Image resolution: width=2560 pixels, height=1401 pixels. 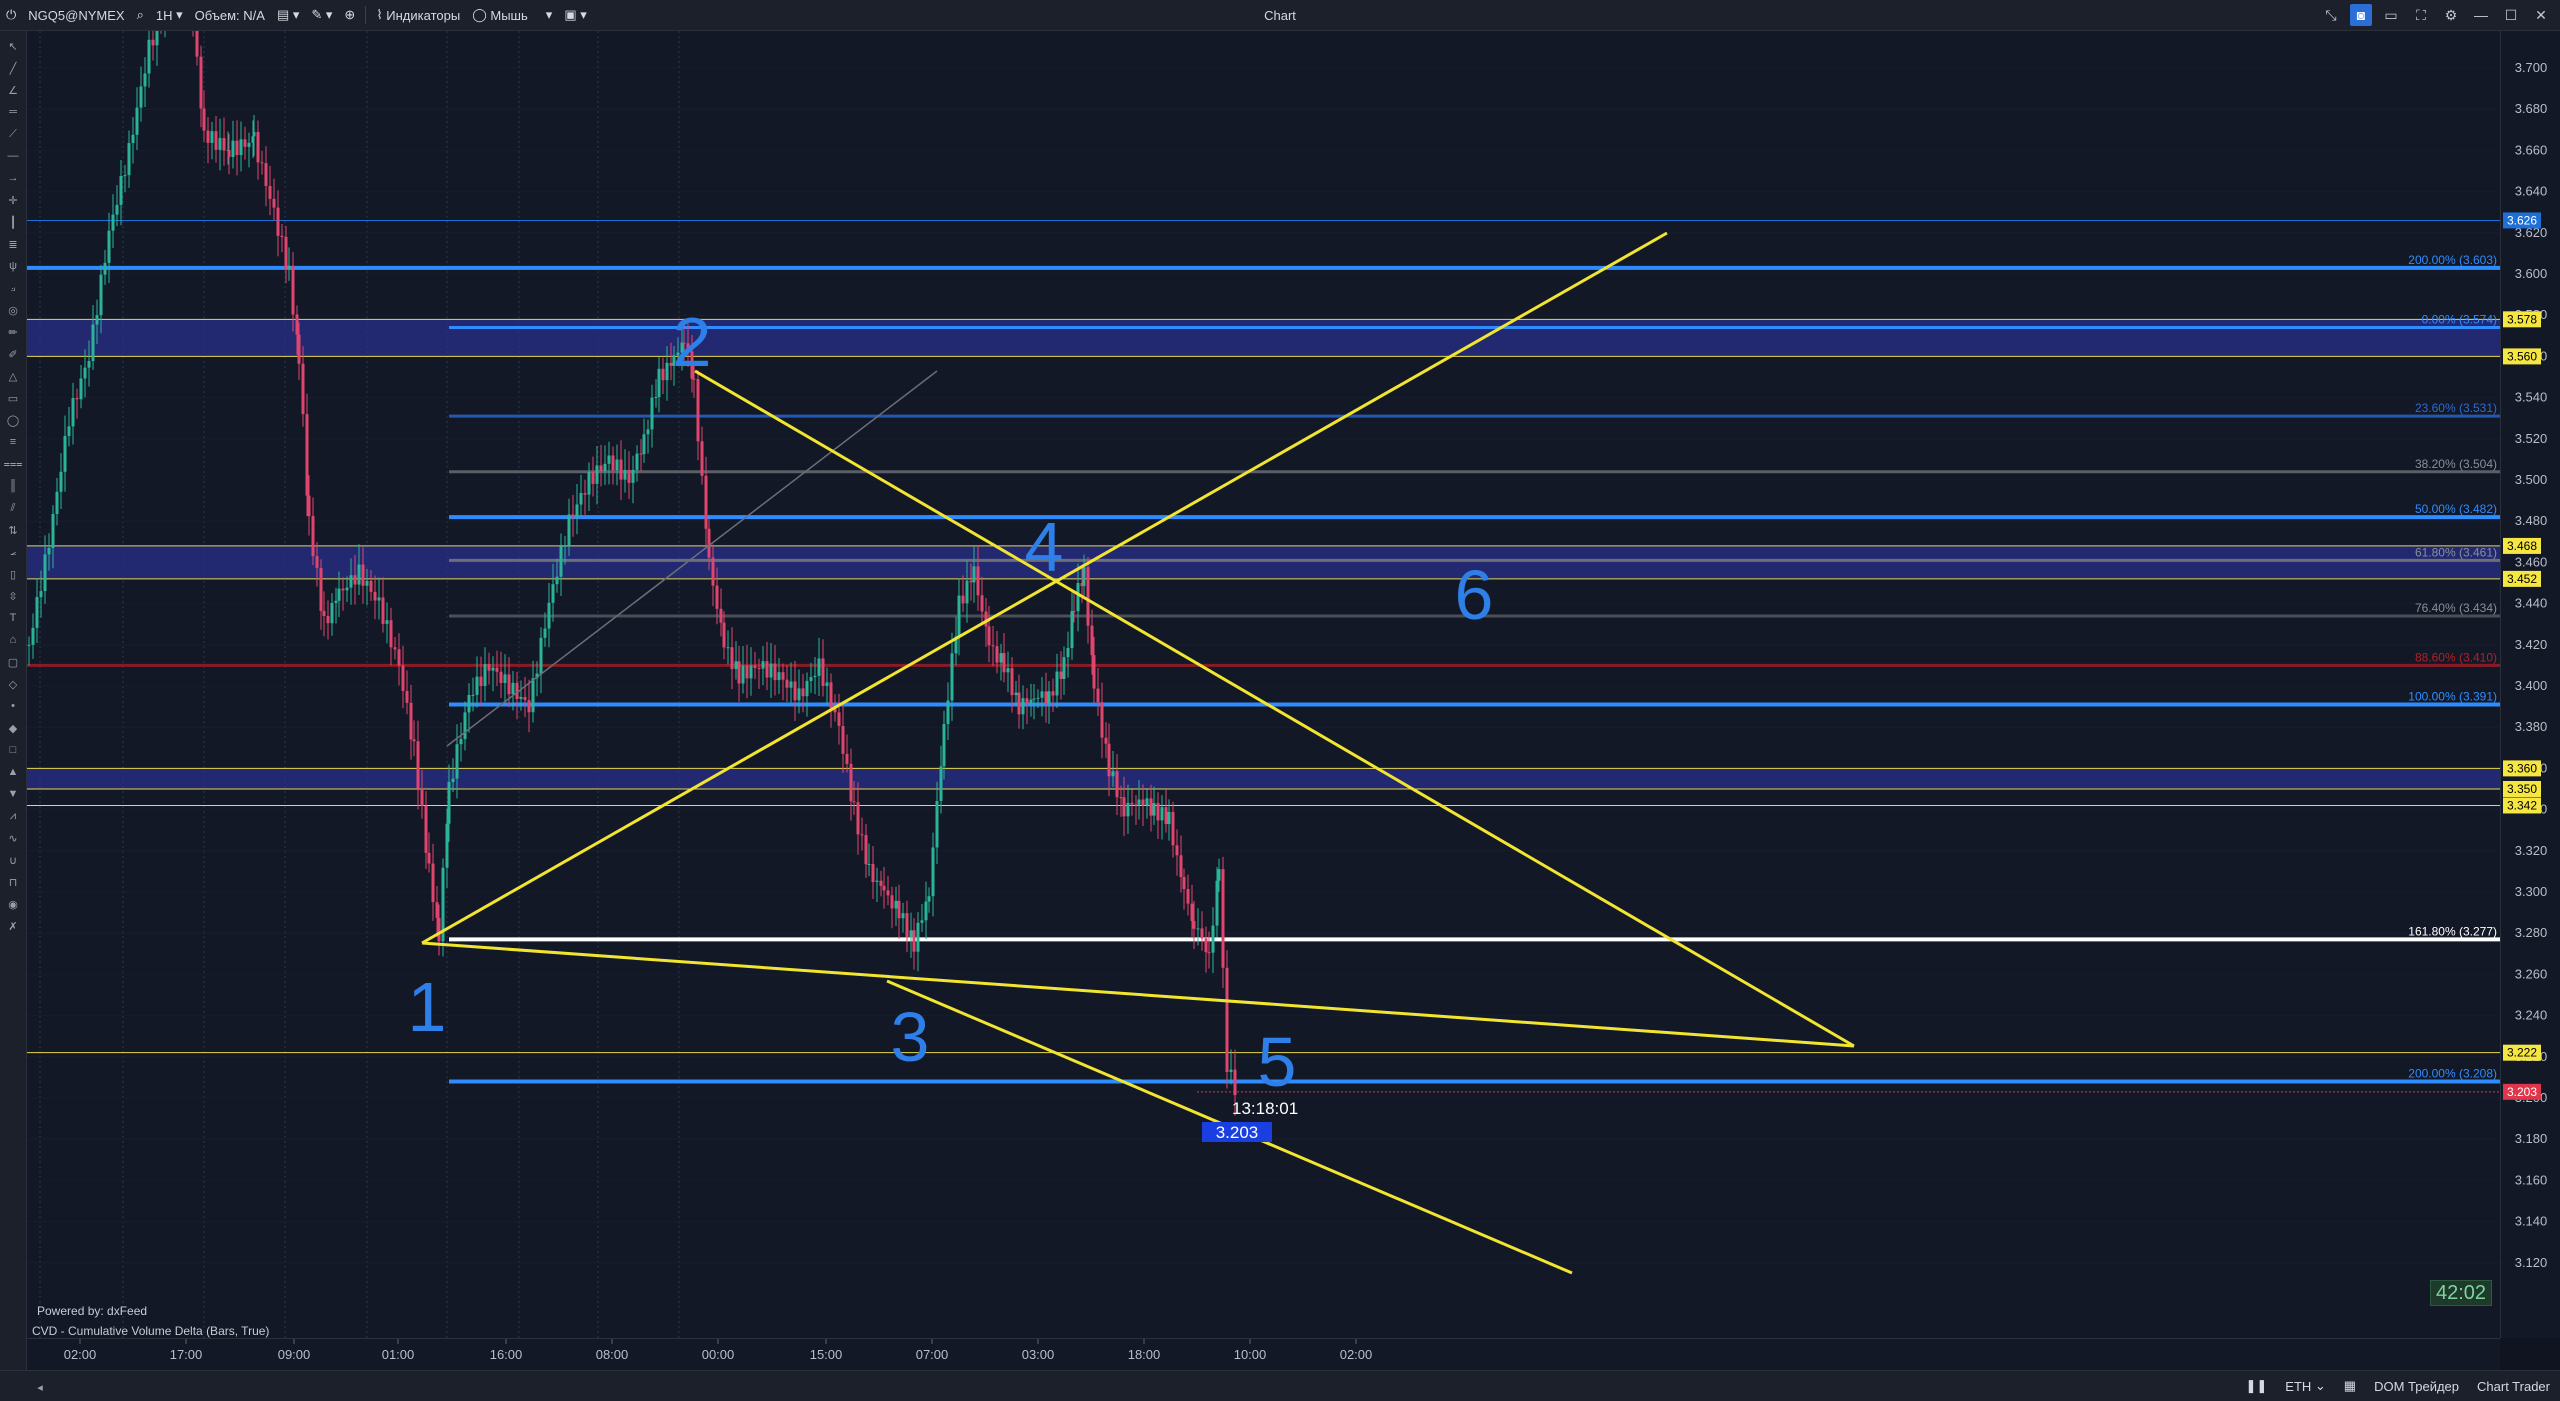 What do you see at coordinates (2513, 1386) in the screenshot?
I see `chart-trader-button: Chart Trader` at bounding box center [2513, 1386].